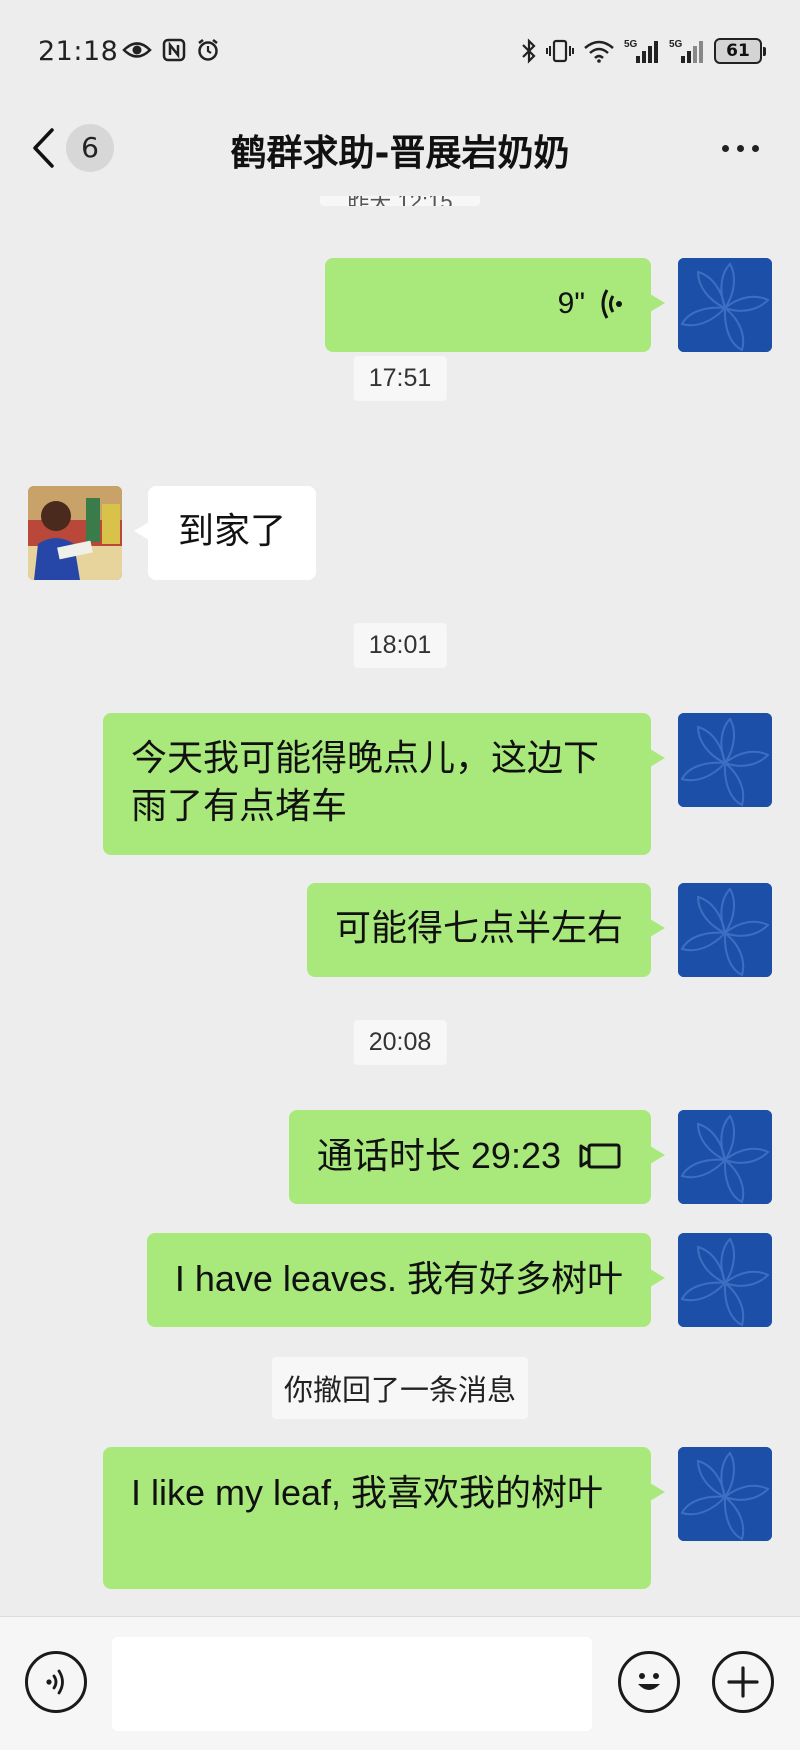 This screenshot has height=1750, width=800. I want to click on status-time: 21:18, so click(78, 51).